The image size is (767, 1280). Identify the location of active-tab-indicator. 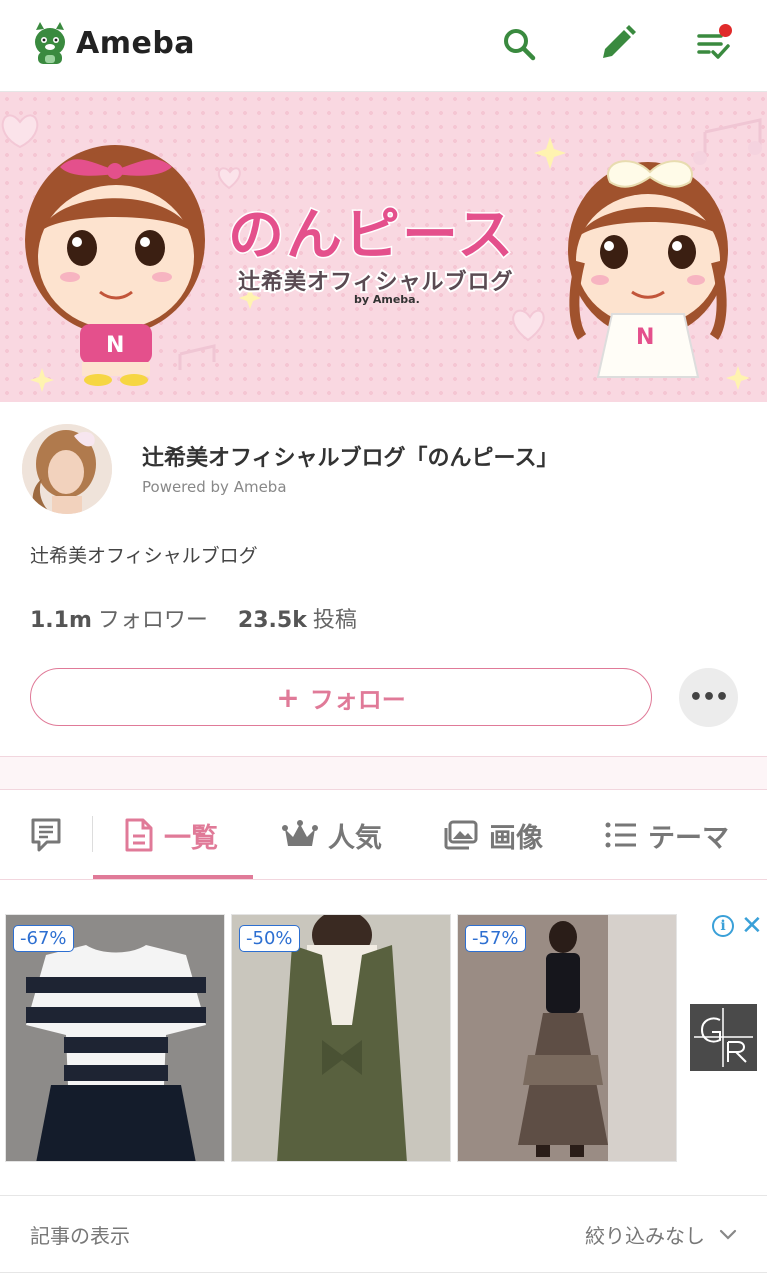
(173, 877).